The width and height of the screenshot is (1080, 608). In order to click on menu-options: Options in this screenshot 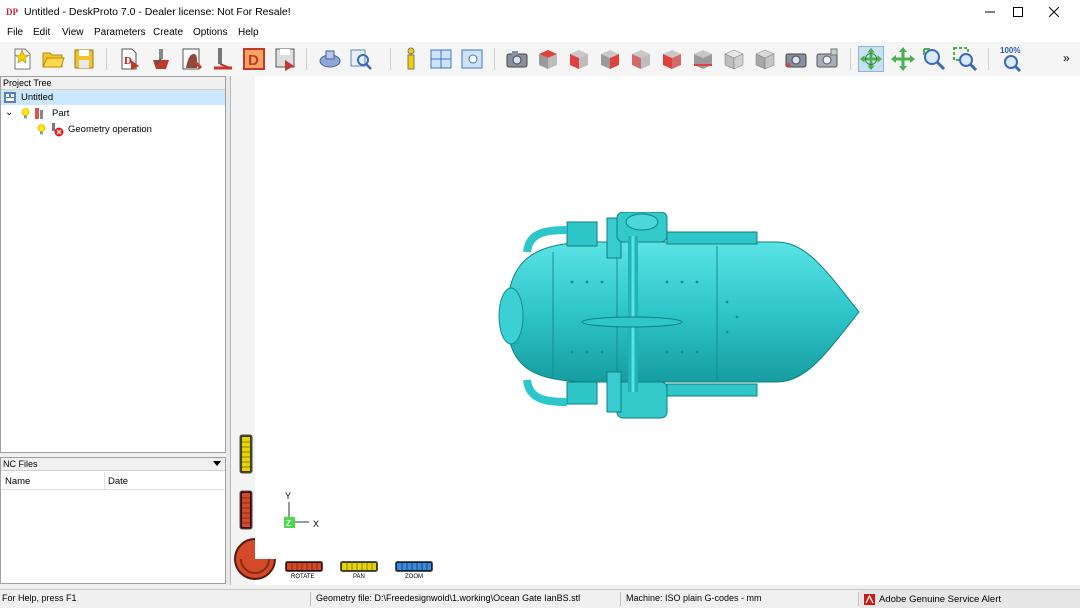, I will do `click(210, 32)`.